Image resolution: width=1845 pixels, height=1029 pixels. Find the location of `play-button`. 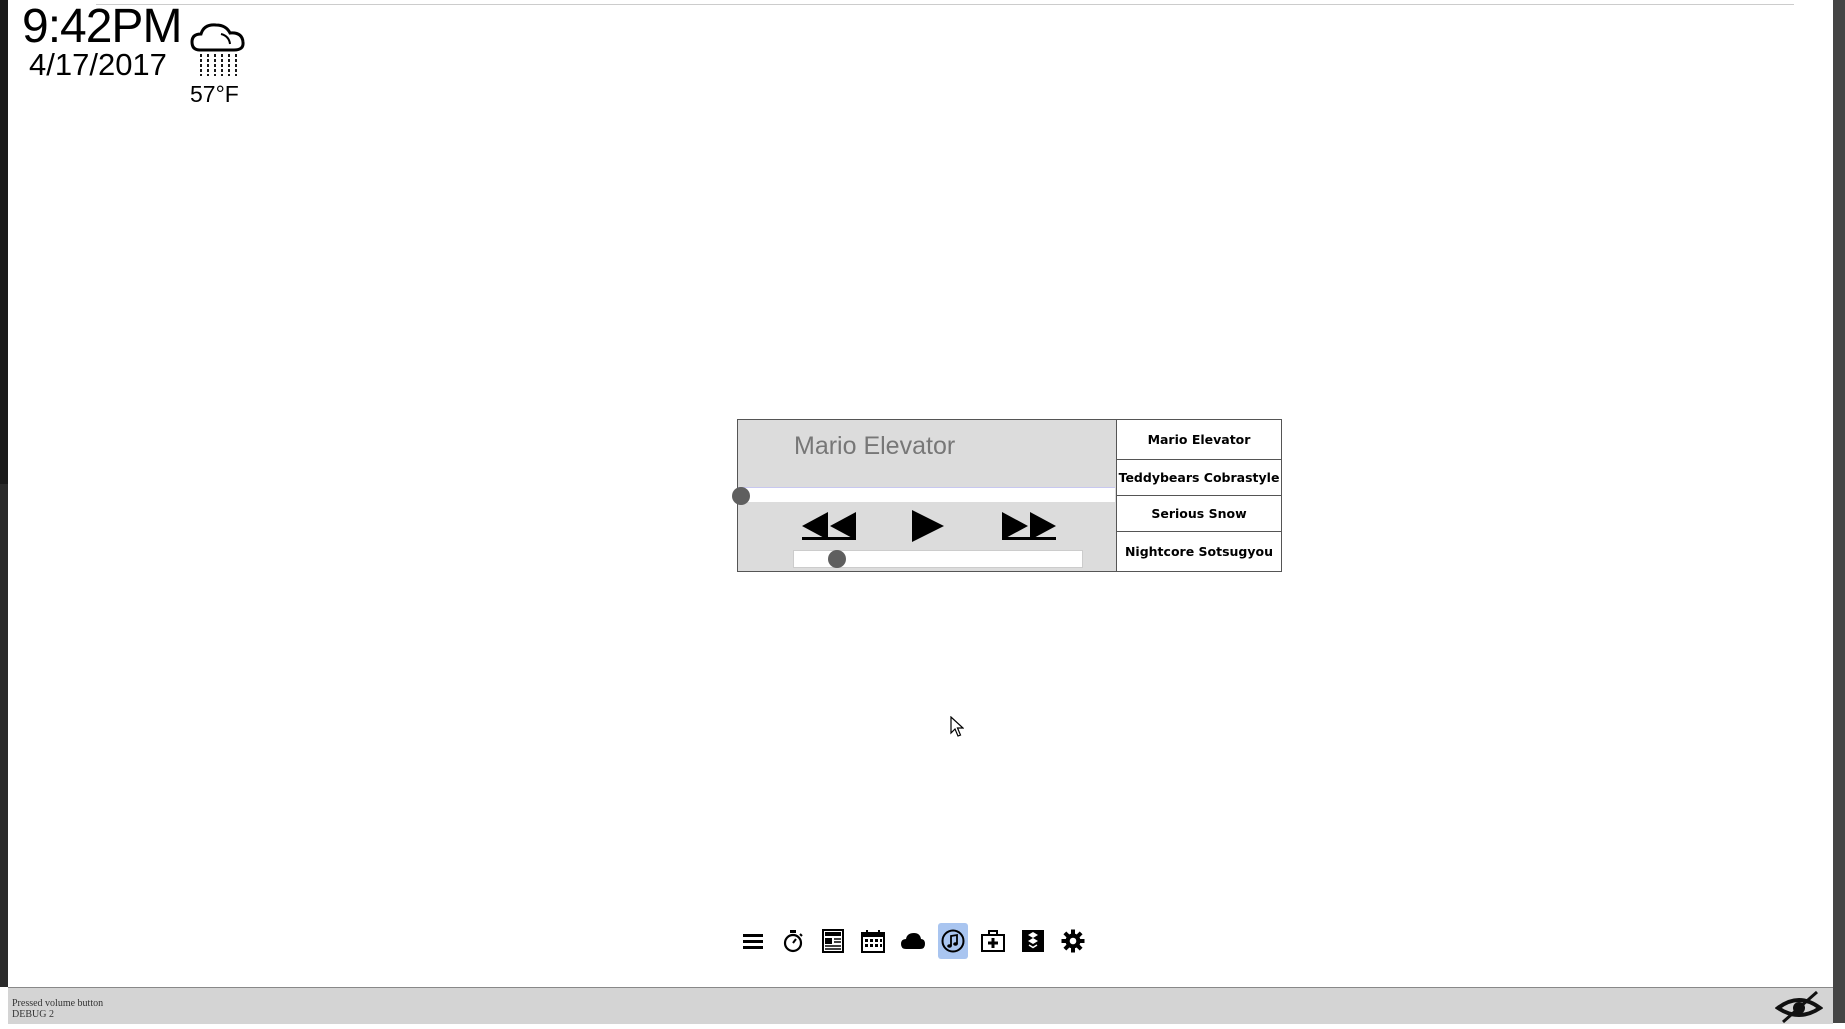

play-button is located at coordinates (928, 526).